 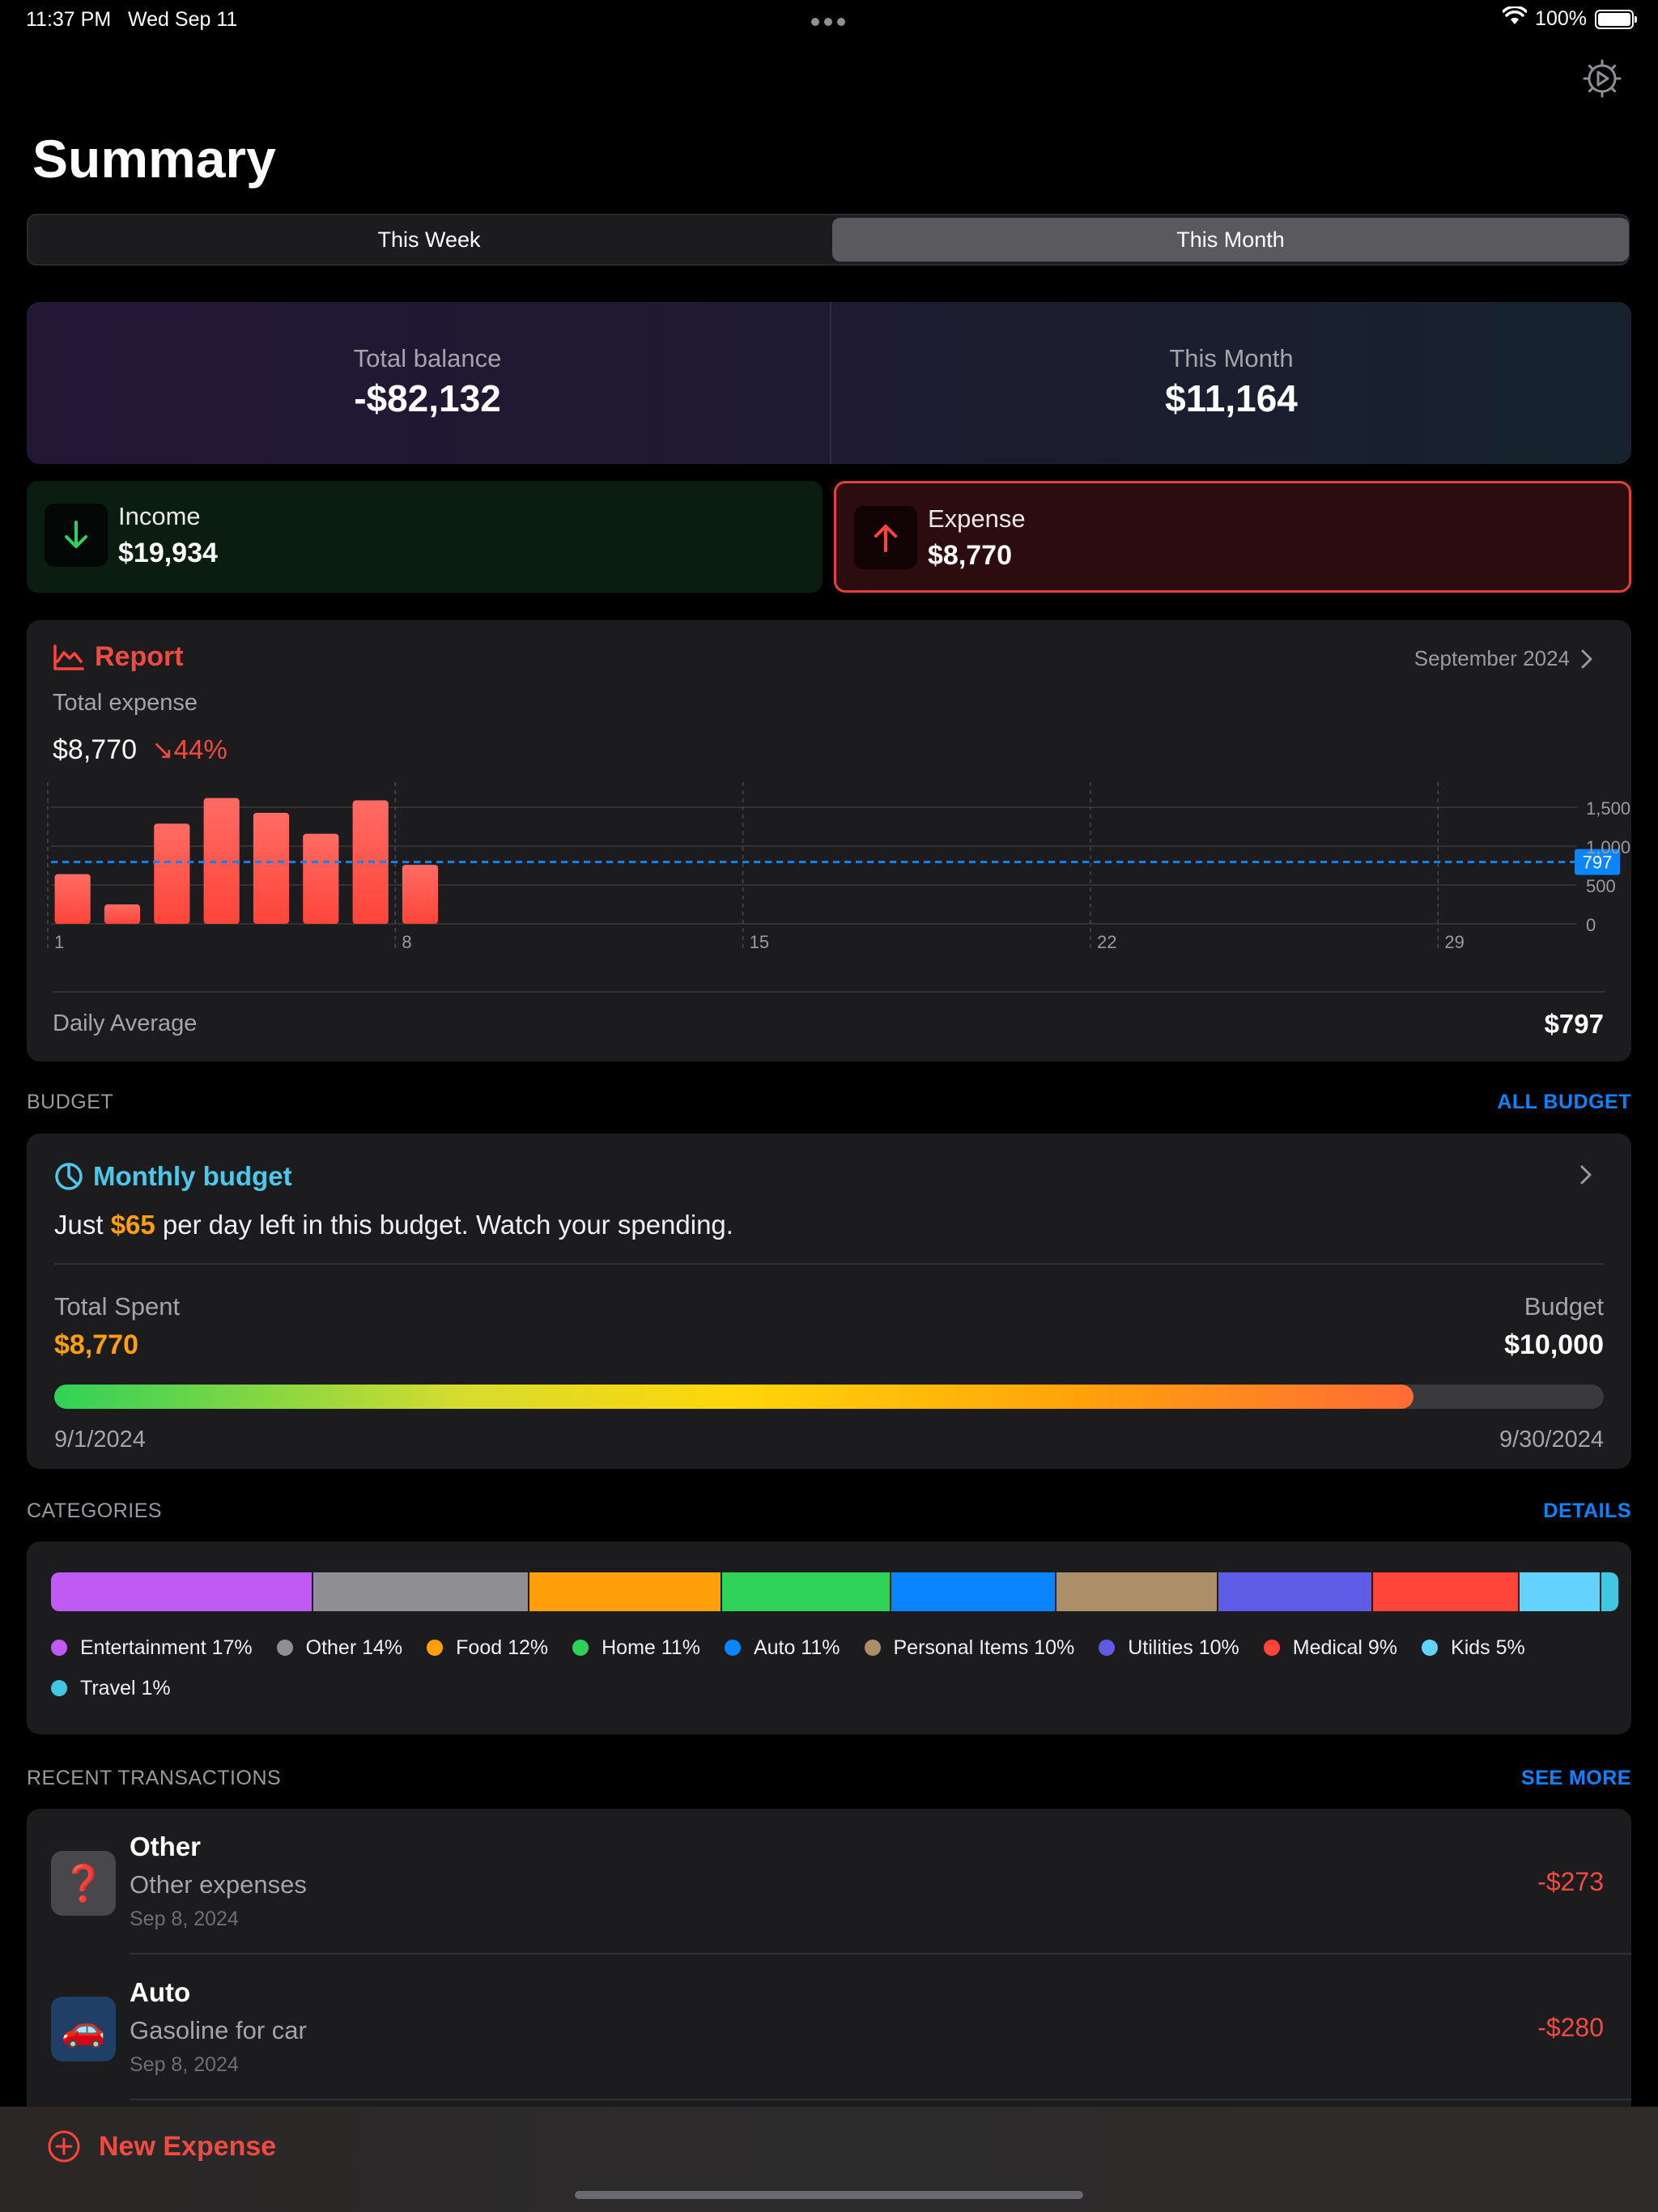 What do you see at coordinates (76, 535) in the screenshot?
I see `arrow-down-icon` at bounding box center [76, 535].